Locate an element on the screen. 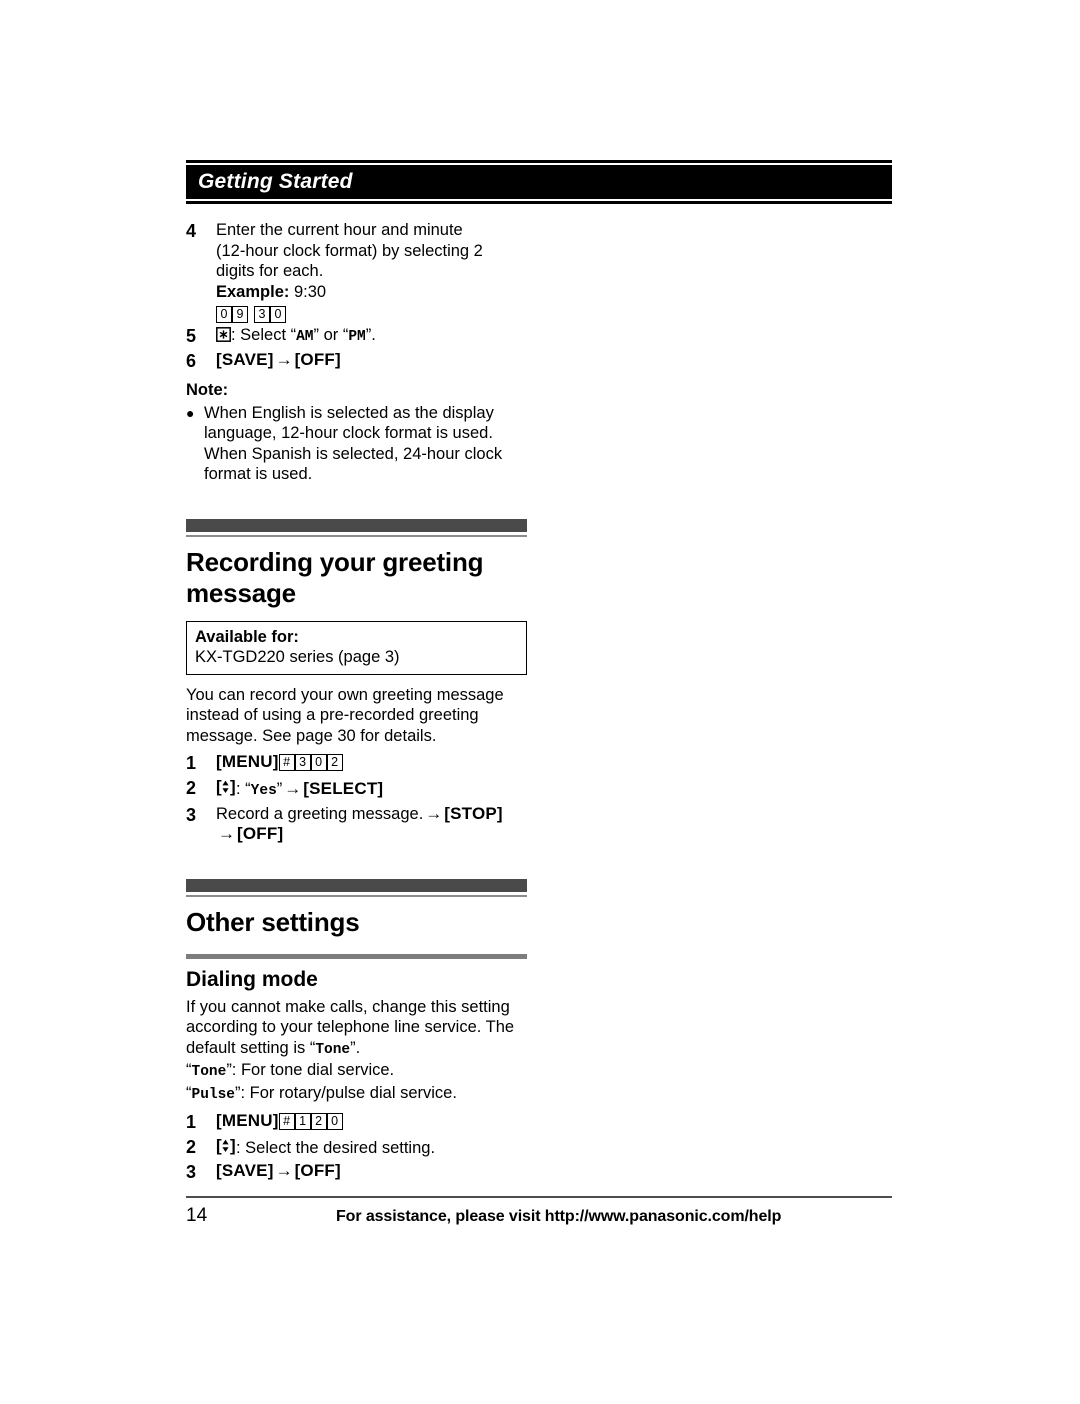 The width and height of the screenshot is (1080, 1404). section-title: Other settings is located at coordinates (273, 921).